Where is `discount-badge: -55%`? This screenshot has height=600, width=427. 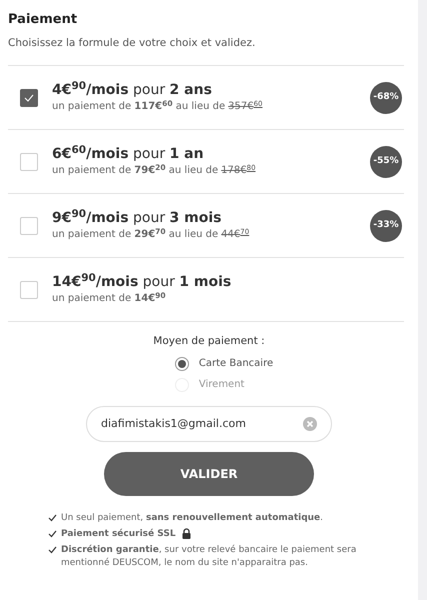
discount-badge: -55% is located at coordinates (386, 162).